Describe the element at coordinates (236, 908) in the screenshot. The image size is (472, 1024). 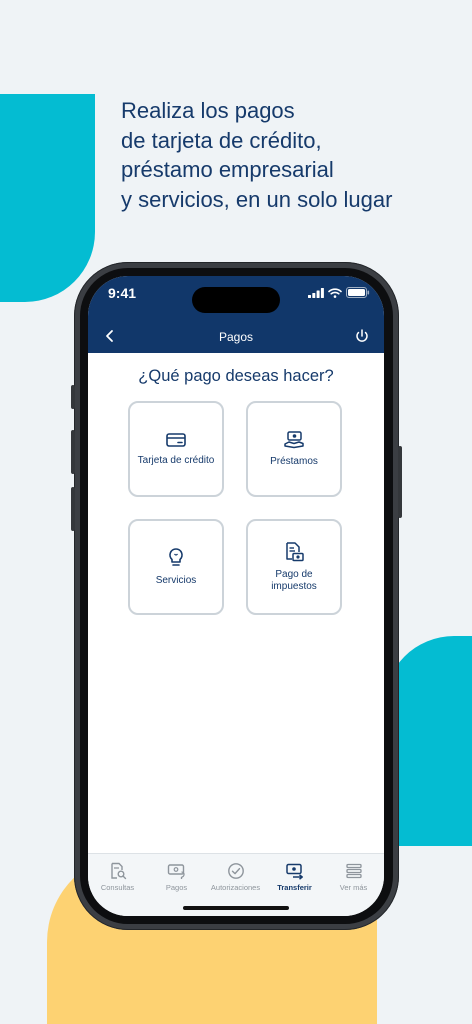
I see `home-indicator` at that location.